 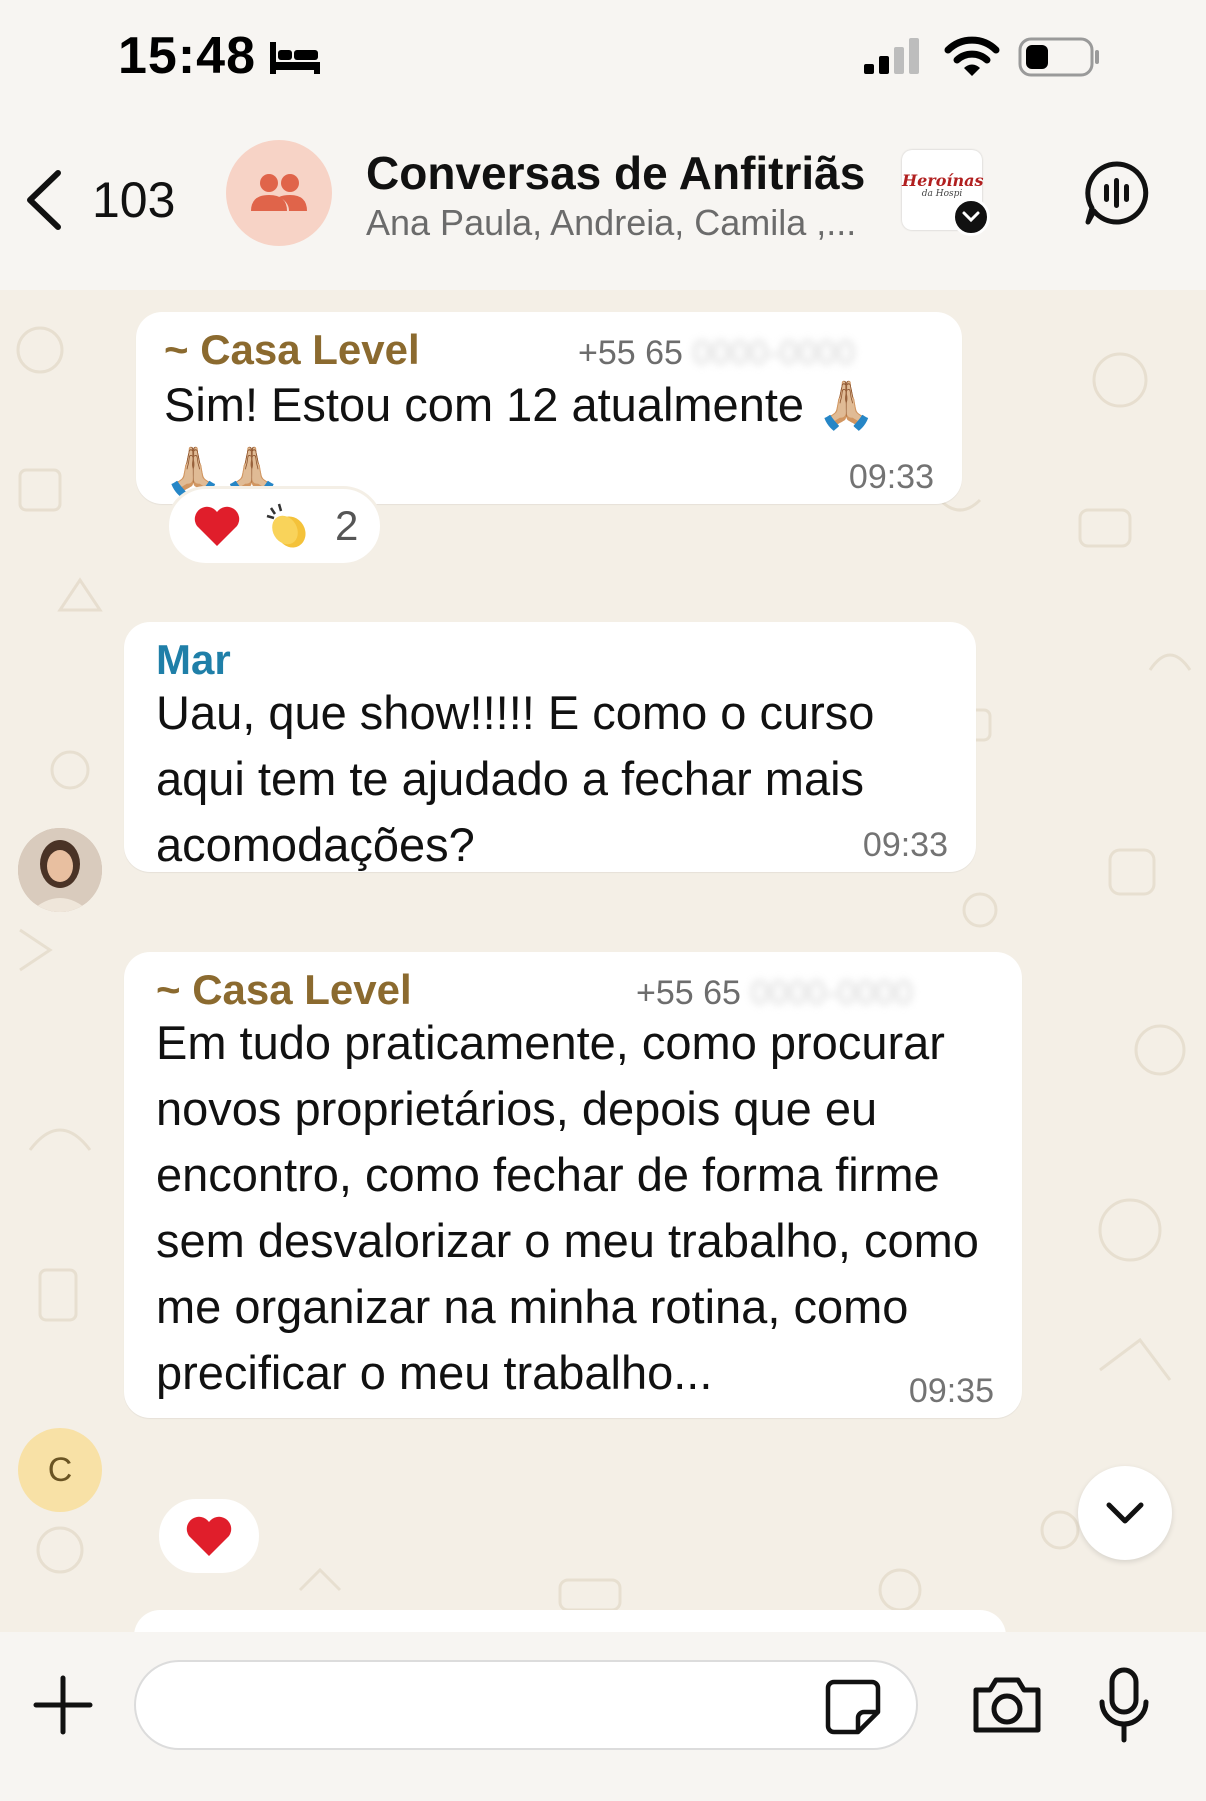 I want to click on battery-icon, so click(x=1058, y=57).